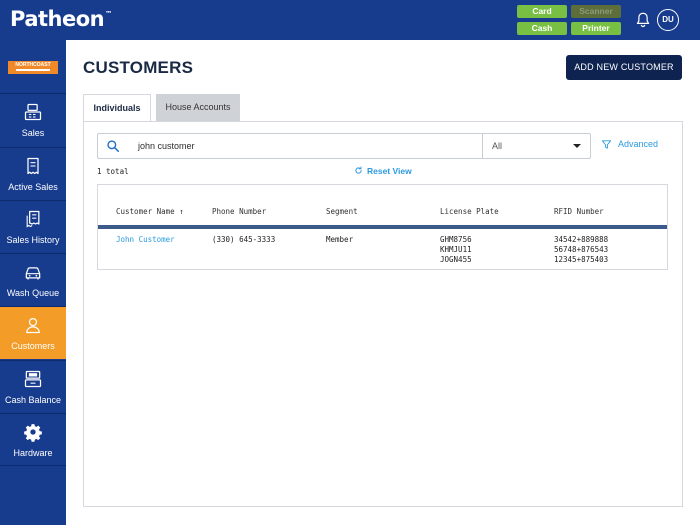 The height and width of the screenshot is (525, 700). What do you see at coordinates (33, 325) in the screenshot?
I see `customer-icon` at bounding box center [33, 325].